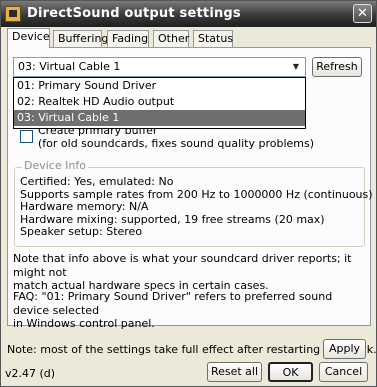  What do you see at coordinates (26, 136) in the screenshot?
I see `create-primary-buffer-checkbox` at bounding box center [26, 136].